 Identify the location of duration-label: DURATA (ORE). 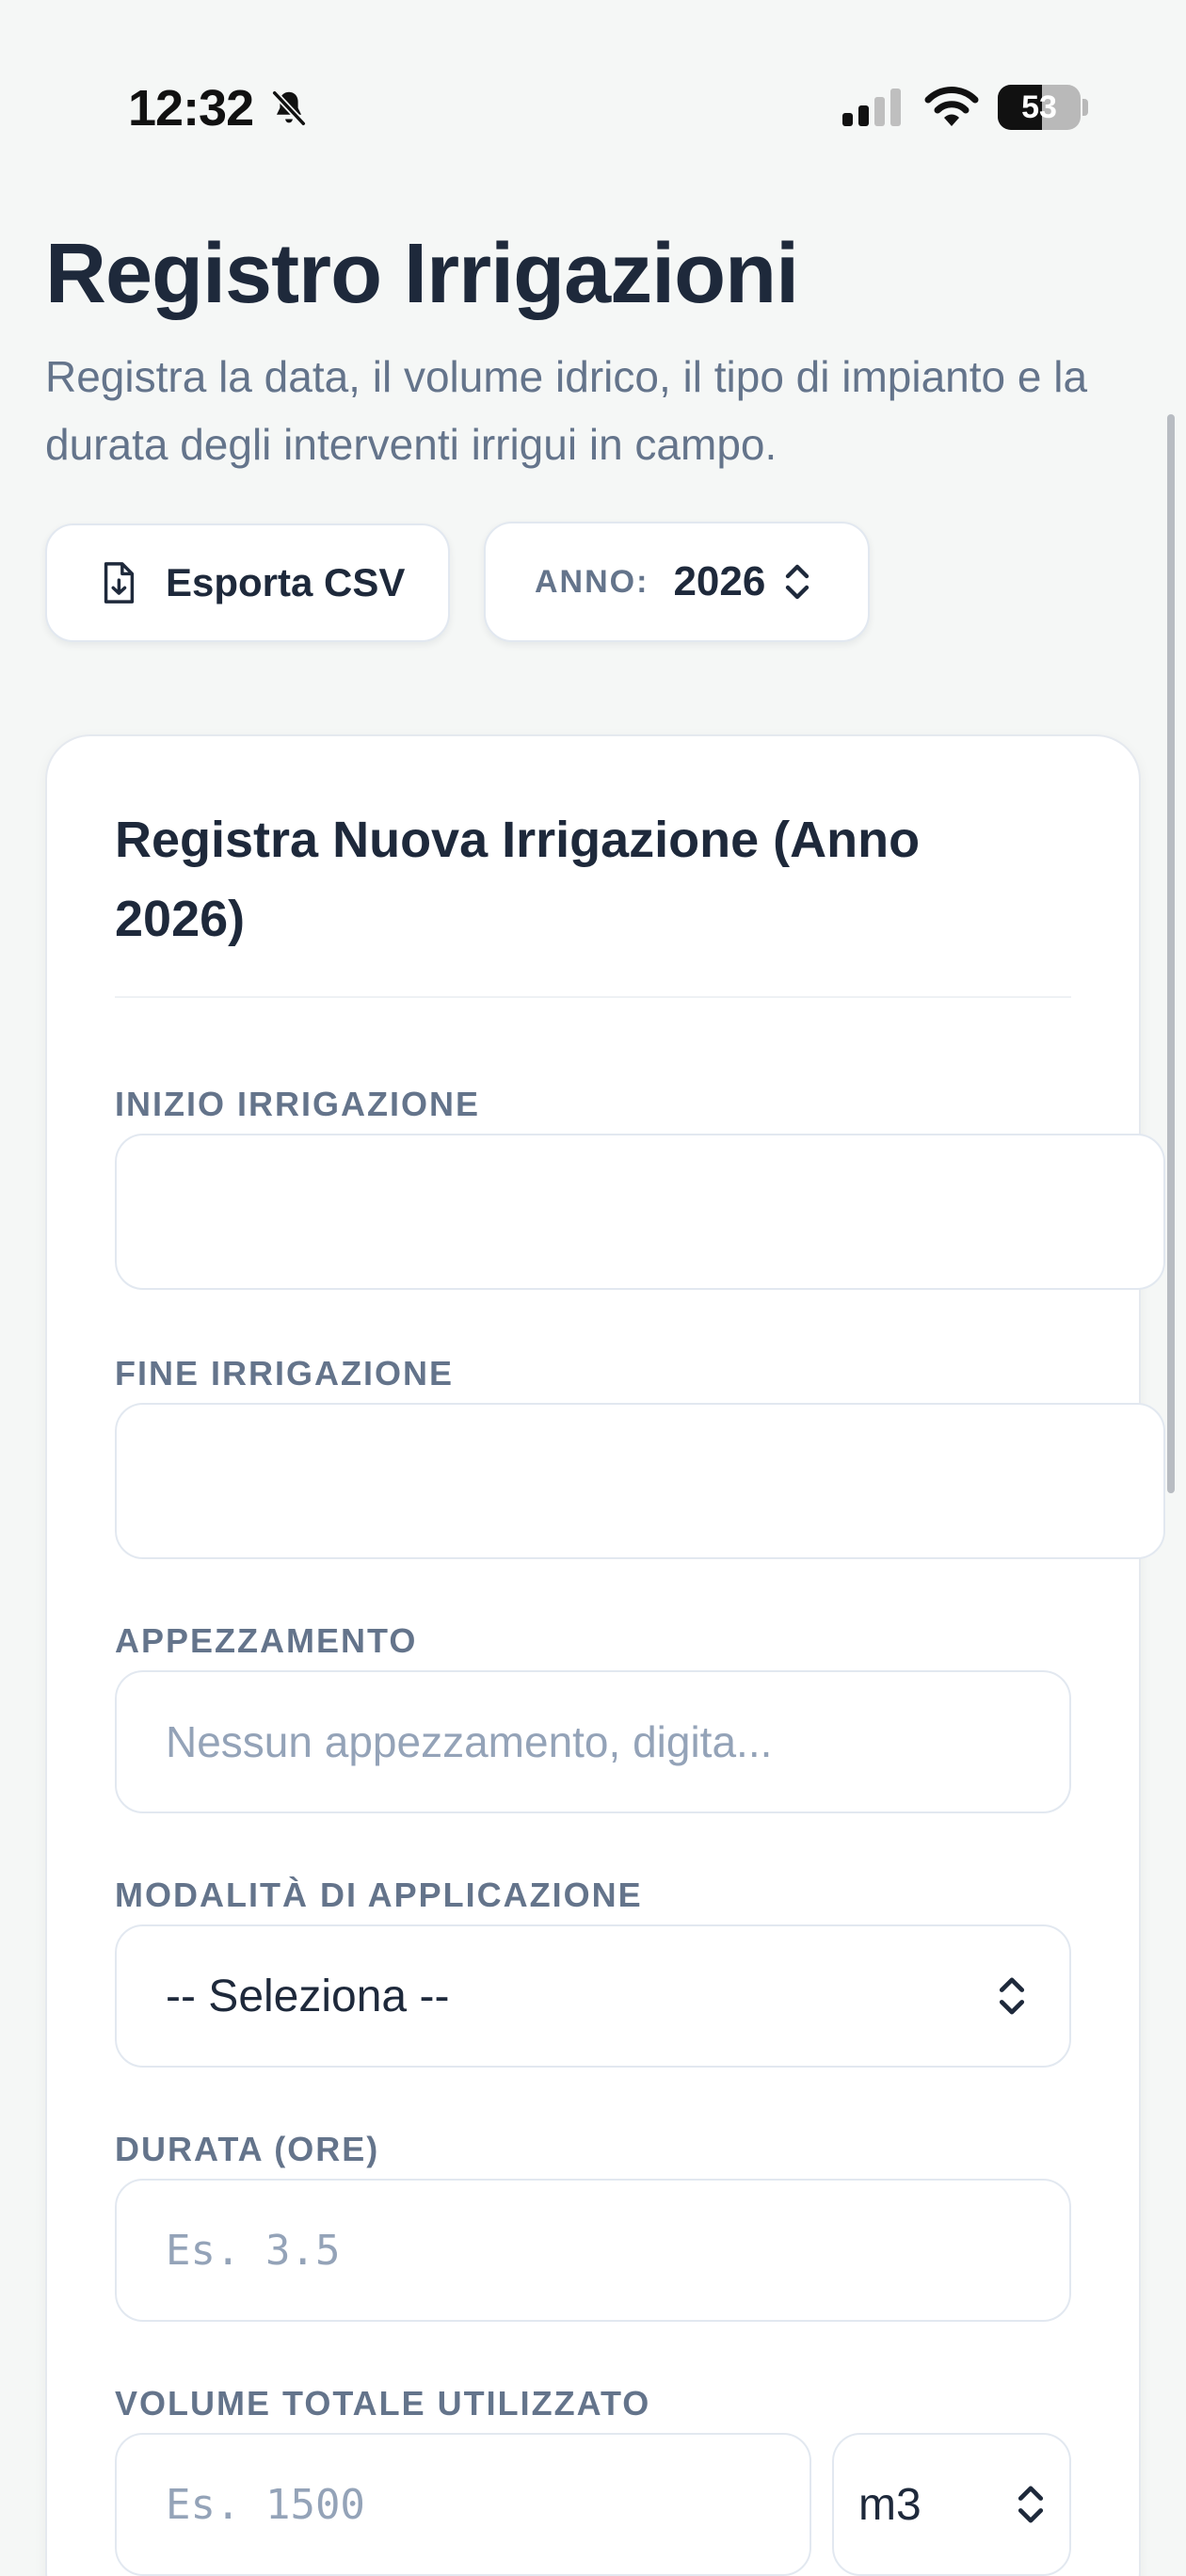
(247, 2149).